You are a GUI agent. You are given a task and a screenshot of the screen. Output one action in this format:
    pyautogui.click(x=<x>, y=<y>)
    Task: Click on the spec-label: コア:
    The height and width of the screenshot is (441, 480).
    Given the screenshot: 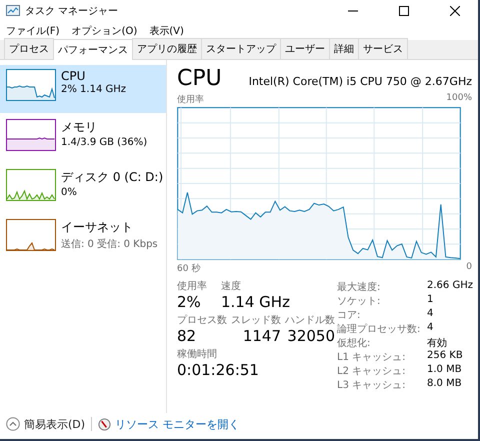 What is the action you would take?
    pyautogui.click(x=349, y=315)
    